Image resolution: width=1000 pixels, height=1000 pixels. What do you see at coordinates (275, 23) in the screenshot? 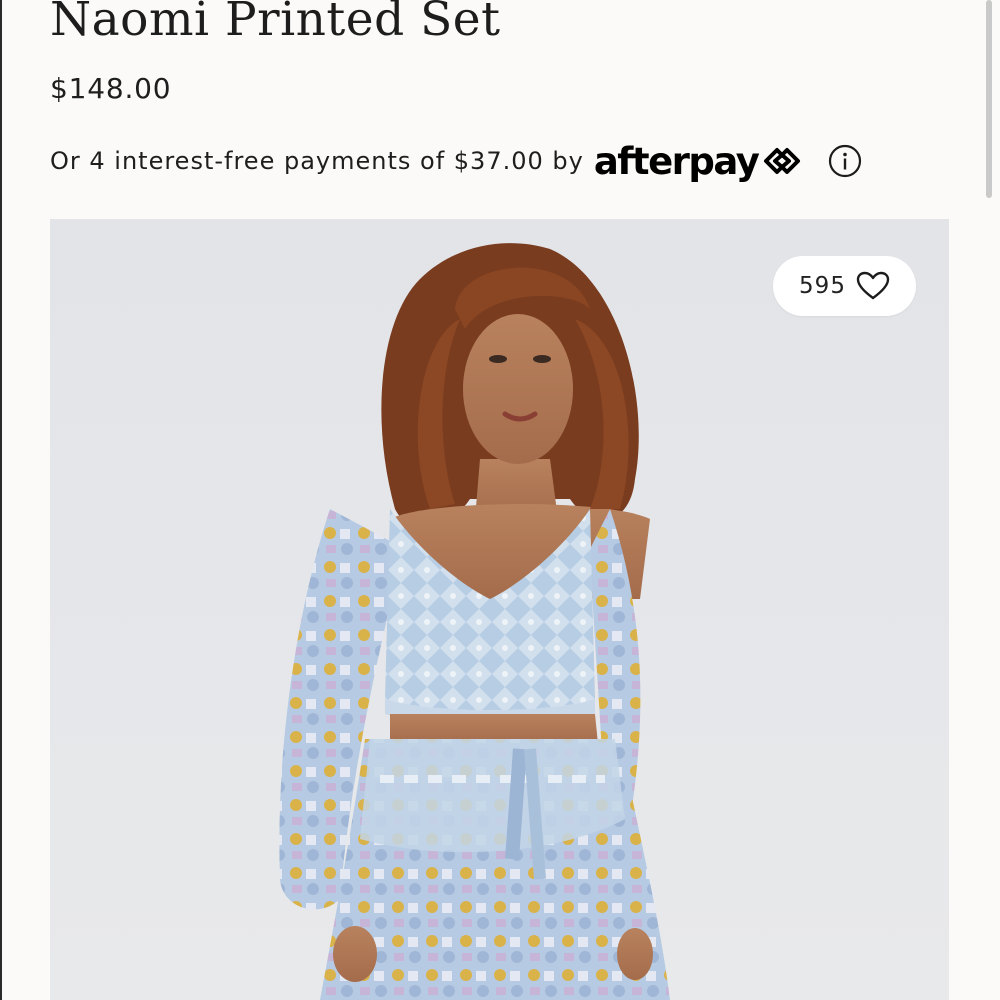
I see `product-title: Naomi Printed Set` at bounding box center [275, 23].